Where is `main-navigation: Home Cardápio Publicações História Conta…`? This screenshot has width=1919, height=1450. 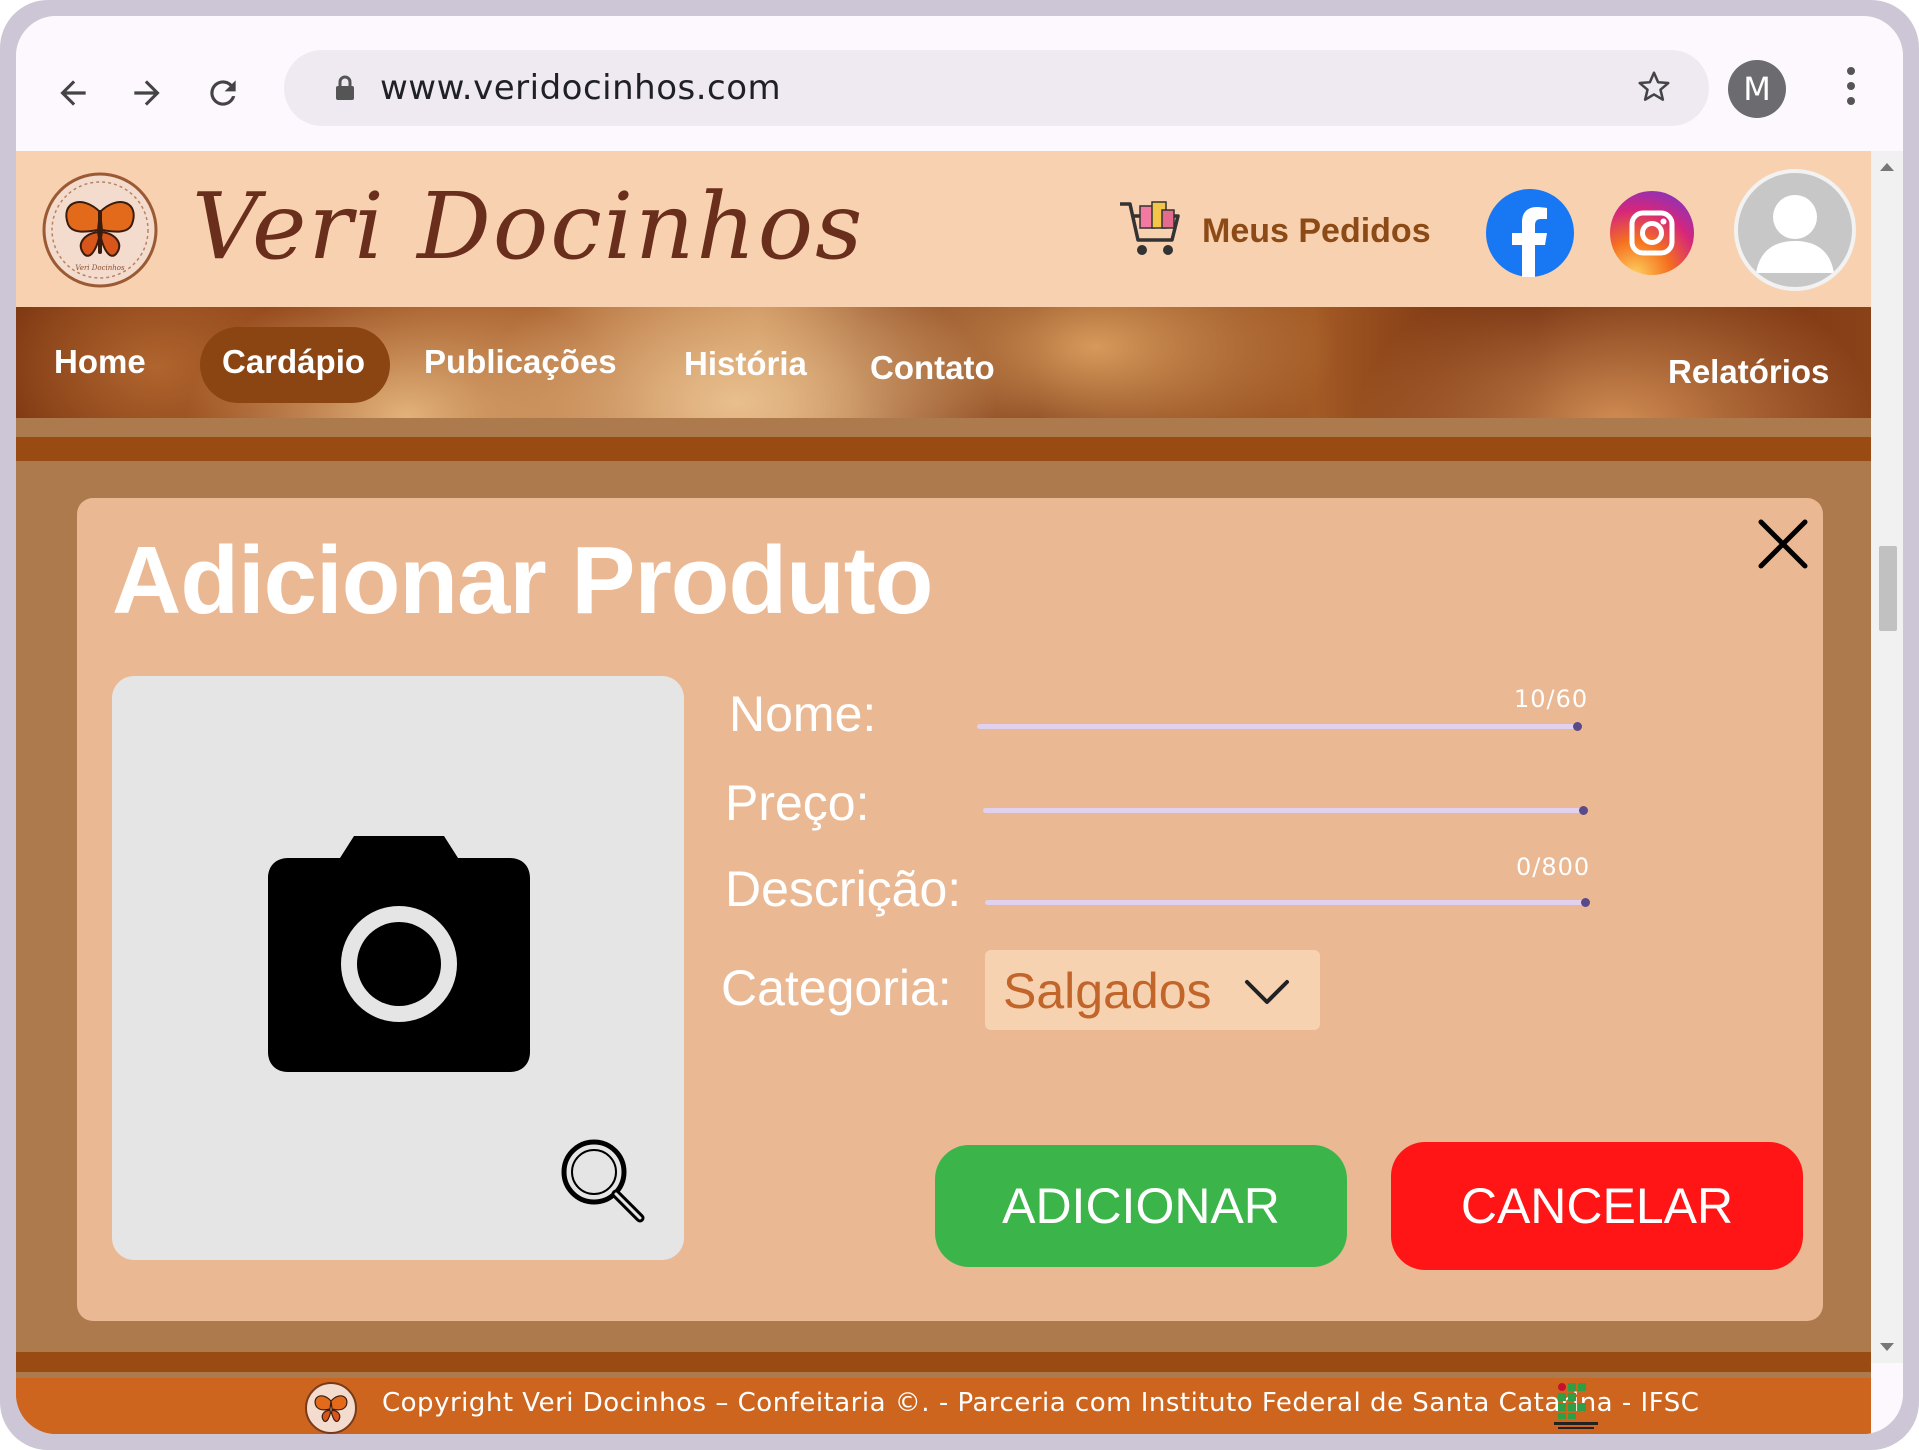
main-navigation: Home Cardápio Publicações História Conta… is located at coordinates (943, 362).